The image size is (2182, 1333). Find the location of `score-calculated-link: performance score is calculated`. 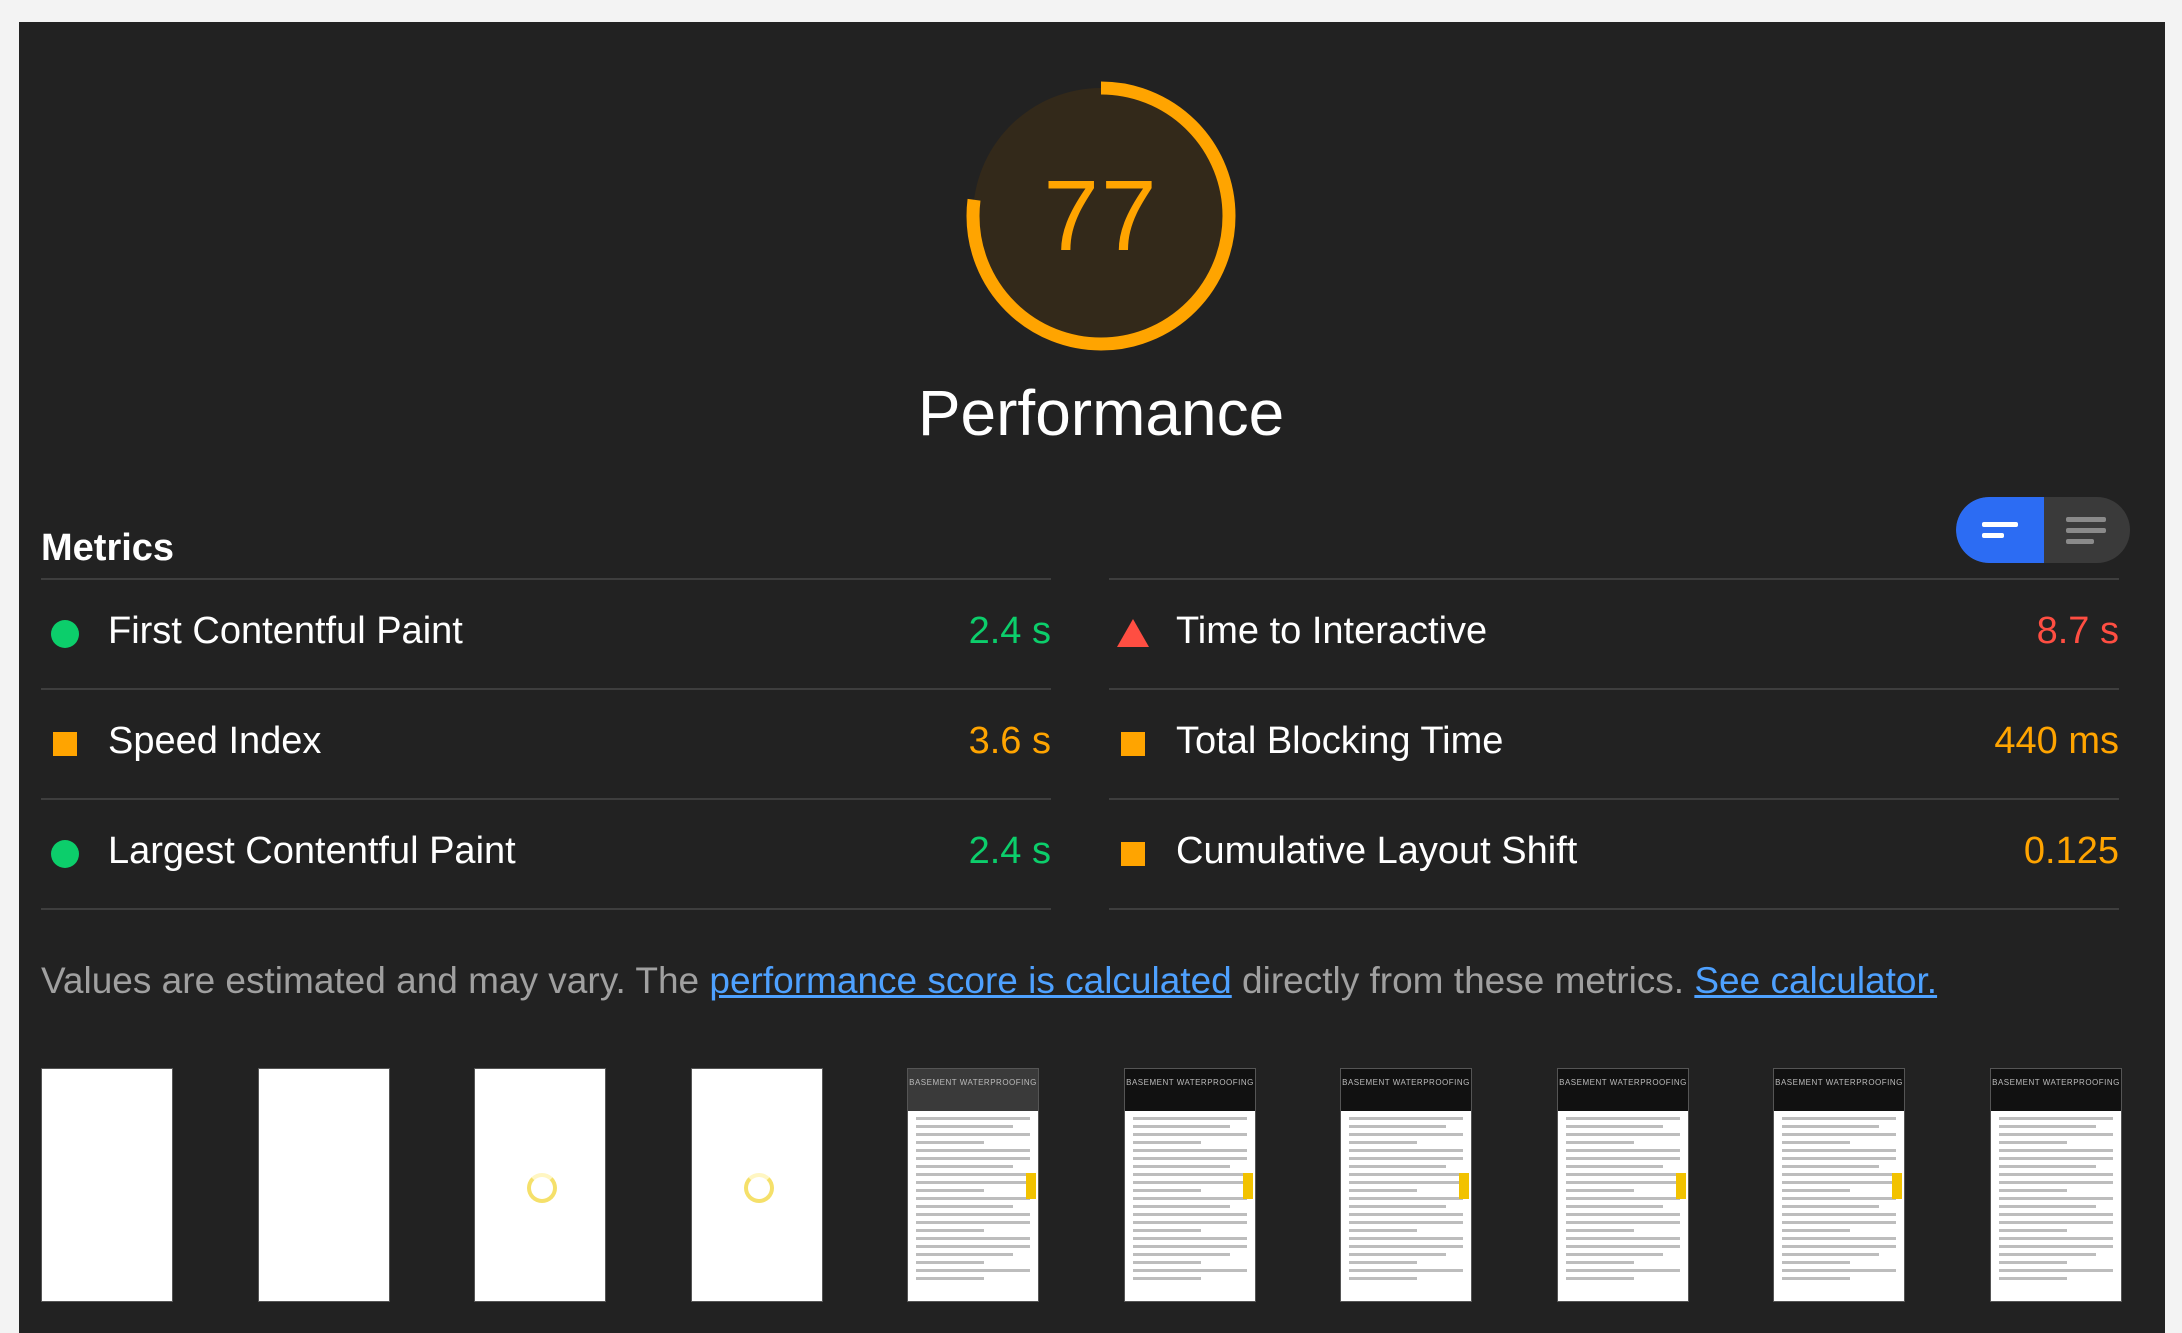

score-calculated-link: performance score is calculated is located at coordinates (970, 980).